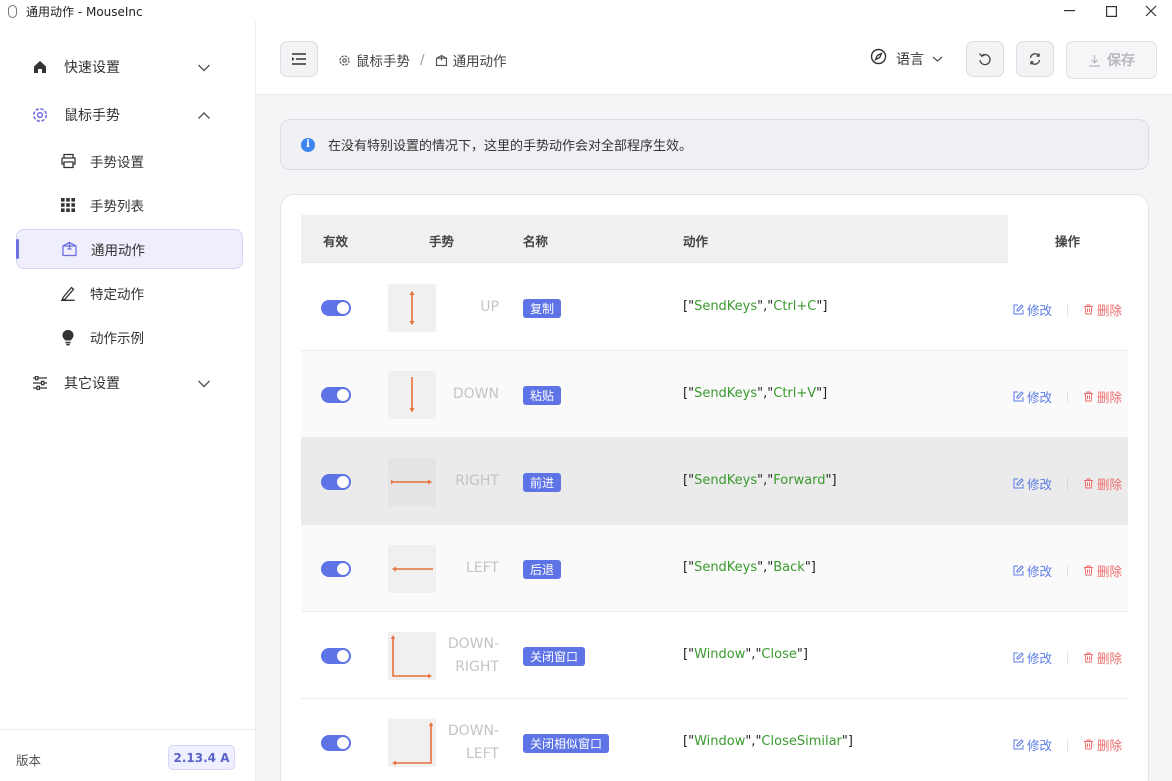 This screenshot has height=781, width=1172. Describe the element at coordinates (201, 757) in the screenshot. I see `version-badge: 2.13.4 A` at that location.